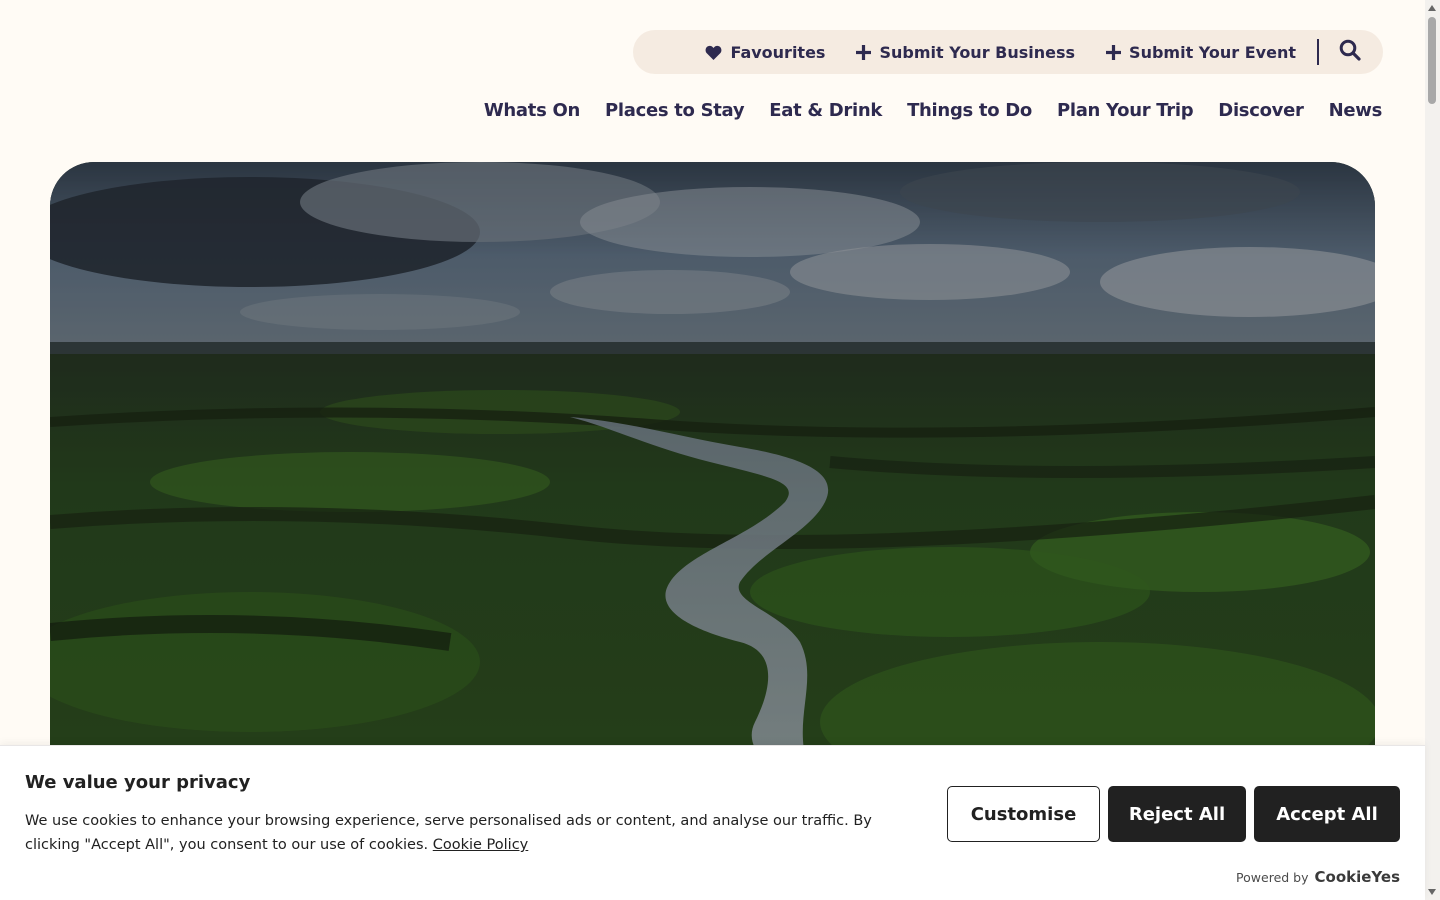 The image size is (1440, 900). Describe the element at coordinates (1212, 52) in the screenshot. I see `submit-event-label: Submit Your Event` at that location.